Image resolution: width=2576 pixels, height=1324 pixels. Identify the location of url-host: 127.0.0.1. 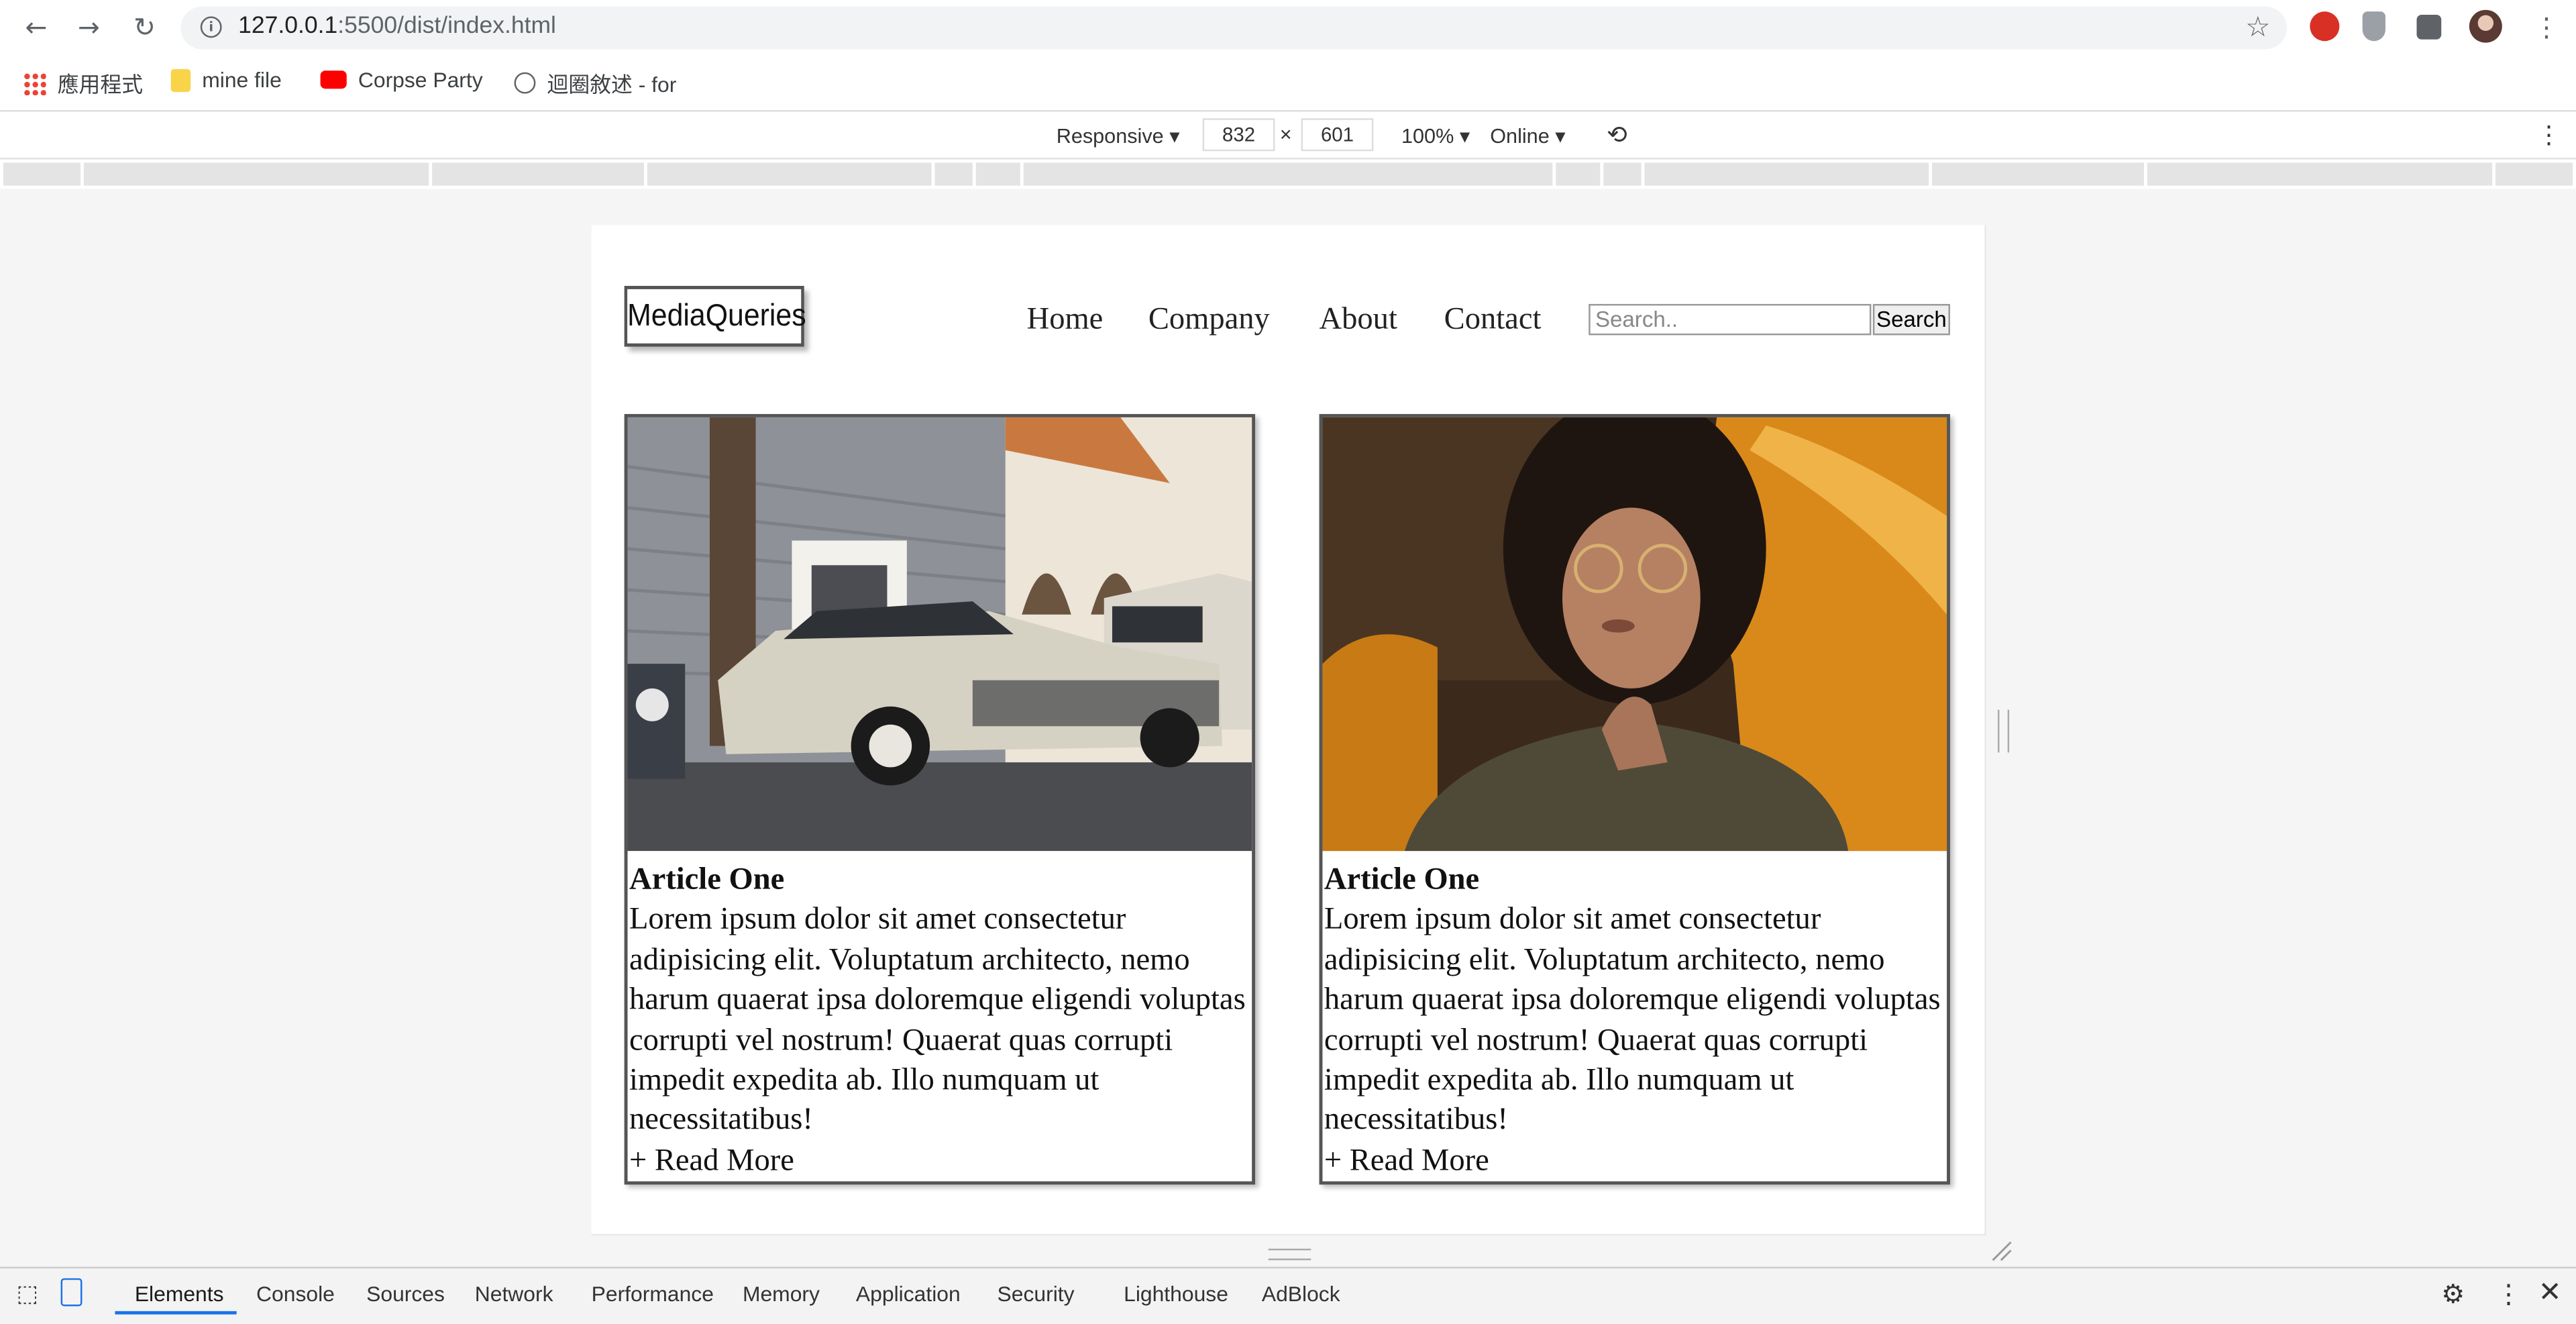
(288, 26).